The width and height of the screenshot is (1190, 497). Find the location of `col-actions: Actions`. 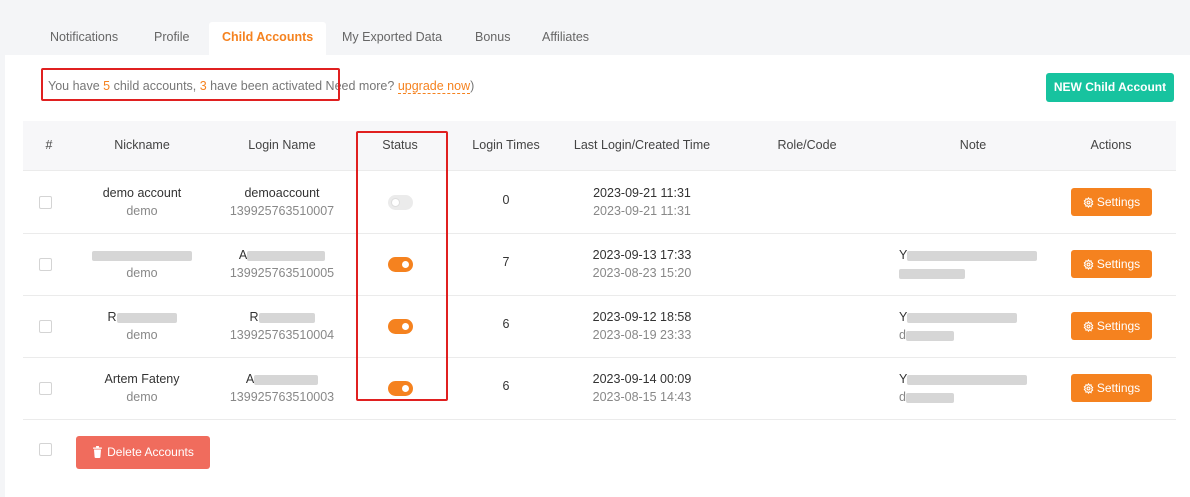

col-actions: Actions is located at coordinates (1111, 145).